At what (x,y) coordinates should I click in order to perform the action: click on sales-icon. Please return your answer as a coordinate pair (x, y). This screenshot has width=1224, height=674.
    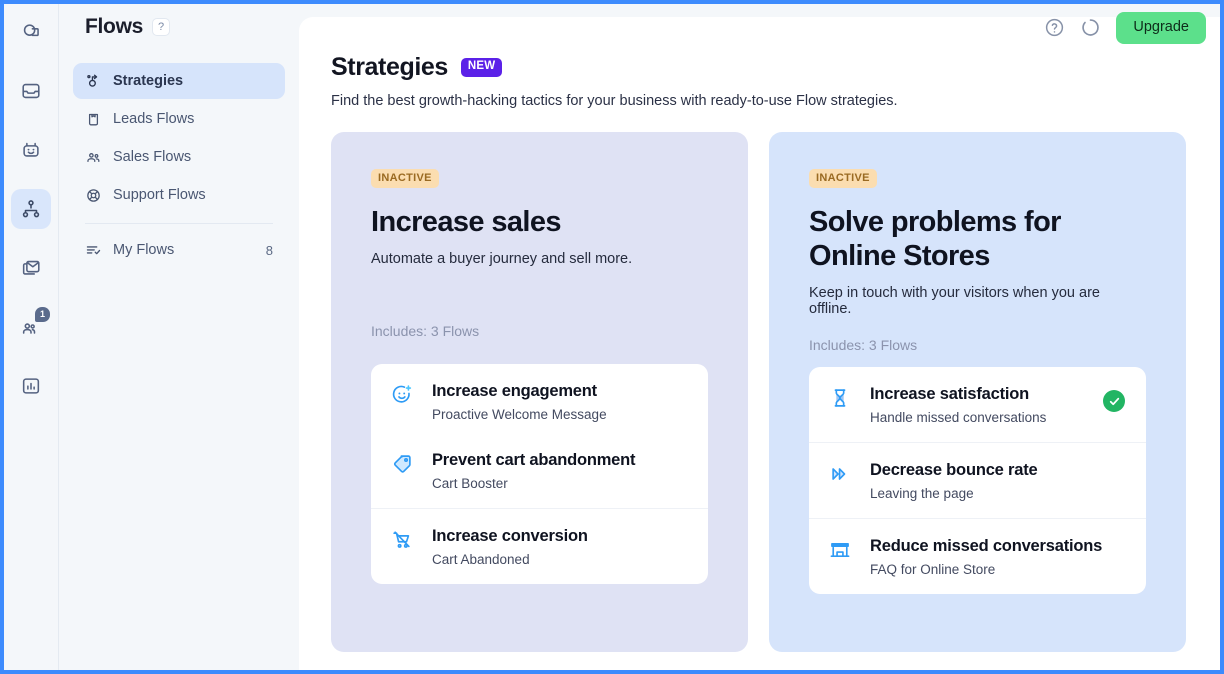
    Looking at the image, I should click on (93, 157).